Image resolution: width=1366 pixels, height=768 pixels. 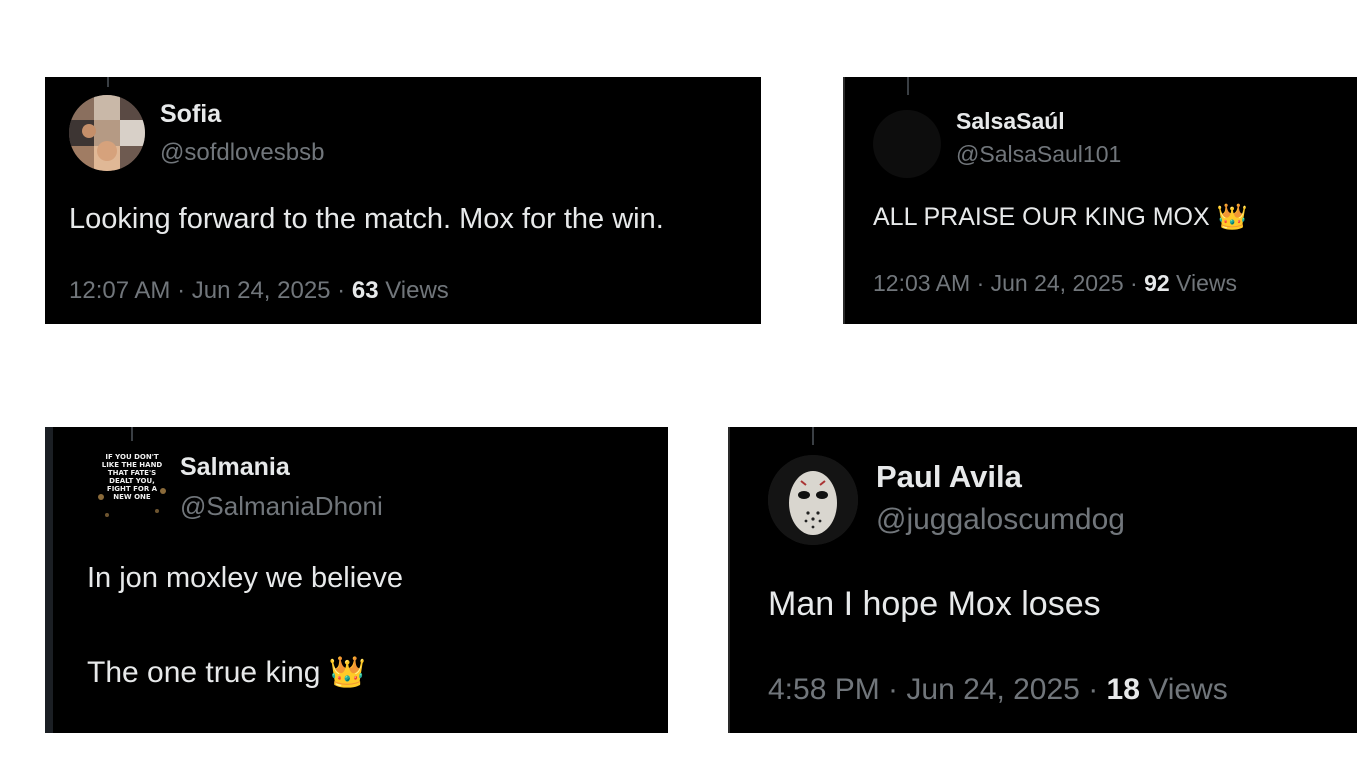 I want to click on tweet-text-line-2: The one true king 👑, so click(x=226, y=672).